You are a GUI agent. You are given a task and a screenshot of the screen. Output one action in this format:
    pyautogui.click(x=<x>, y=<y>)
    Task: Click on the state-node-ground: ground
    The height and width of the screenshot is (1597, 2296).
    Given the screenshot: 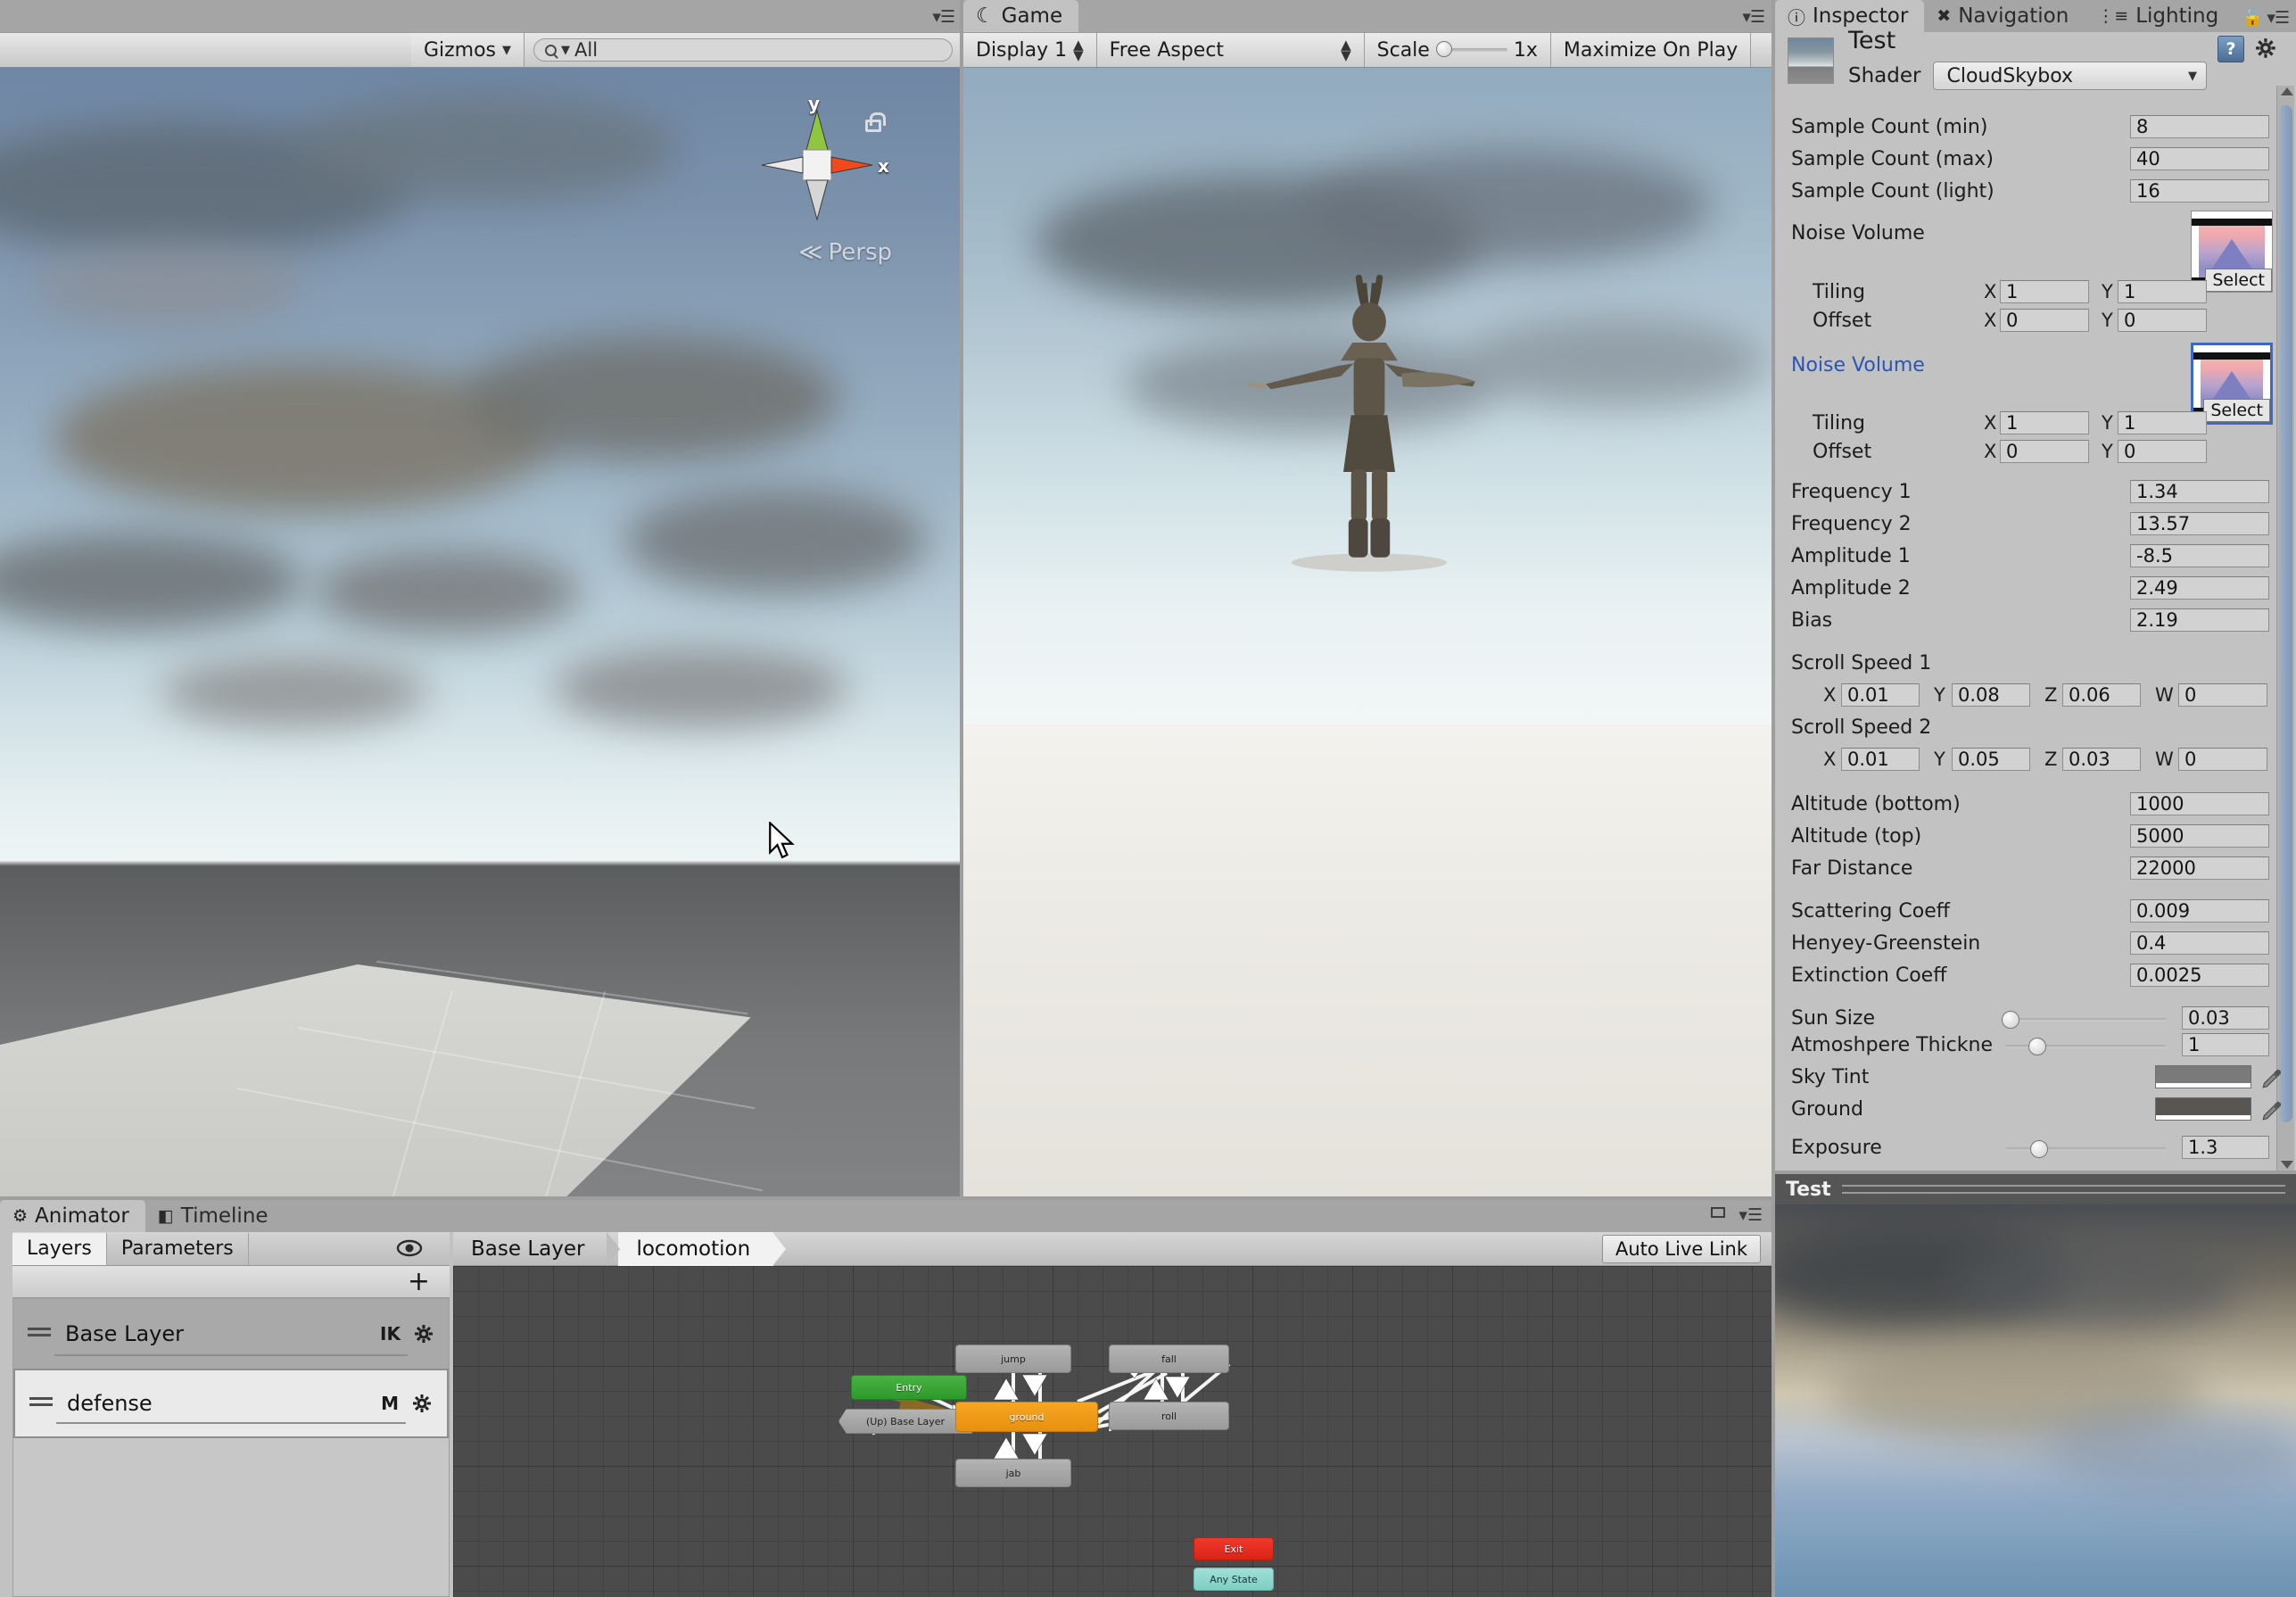 What is the action you would take?
    pyautogui.click(x=1026, y=1417)
    